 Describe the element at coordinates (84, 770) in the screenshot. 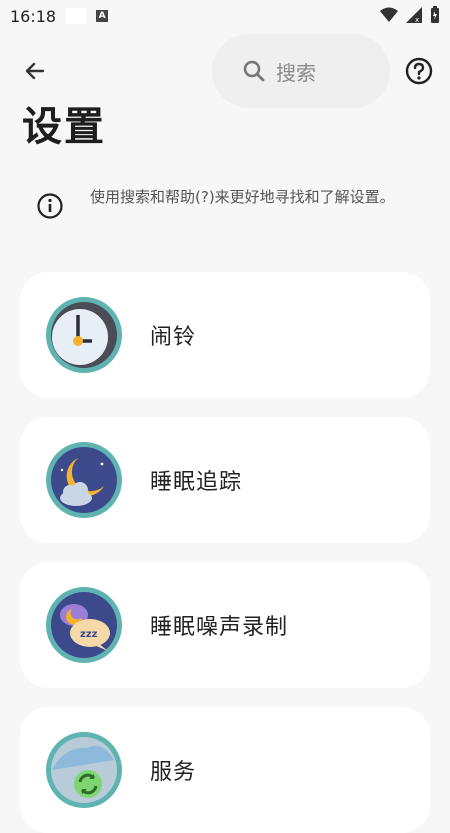

I see `sync-cloud-icon` at that location.